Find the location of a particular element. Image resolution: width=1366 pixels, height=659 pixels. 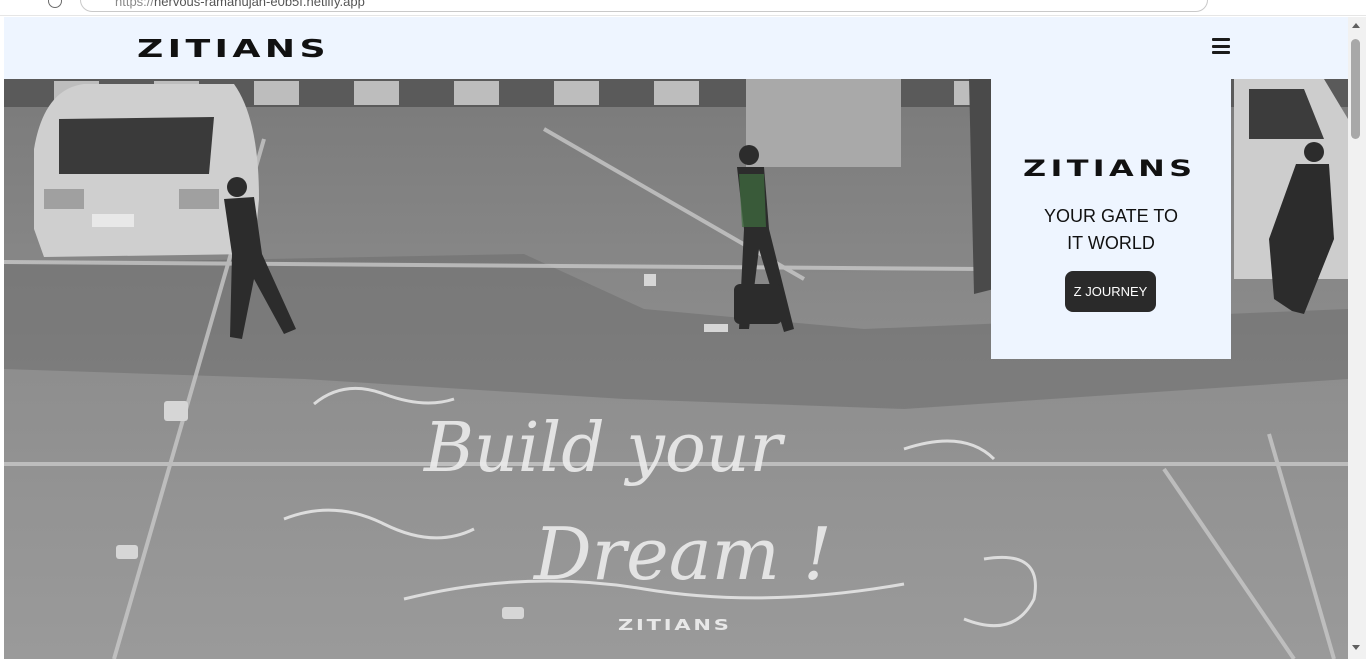

page-scrollbar is located at coordinates (1357, 338).